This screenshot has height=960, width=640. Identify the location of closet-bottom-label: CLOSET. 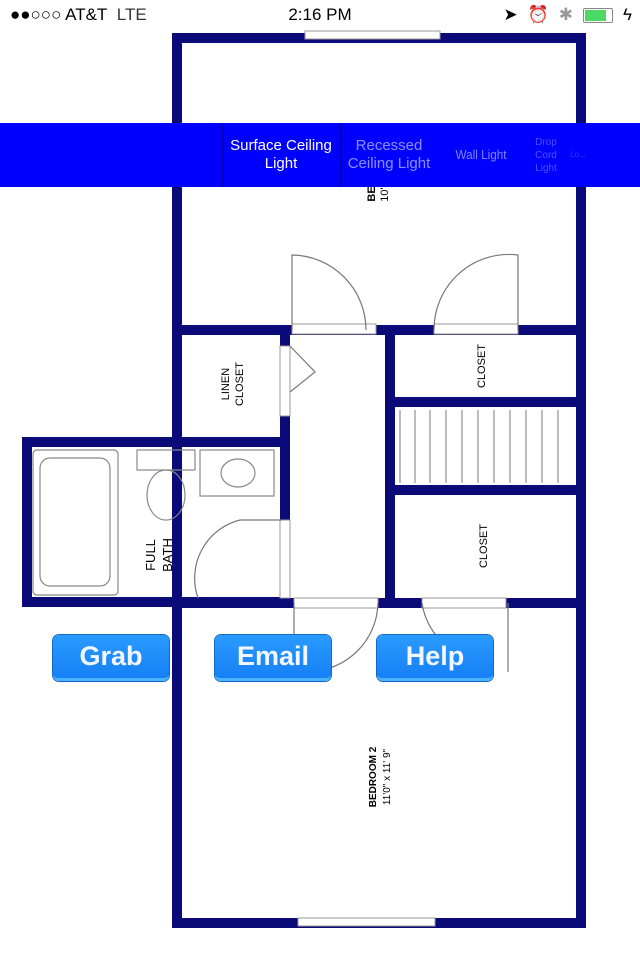
(484, 546).